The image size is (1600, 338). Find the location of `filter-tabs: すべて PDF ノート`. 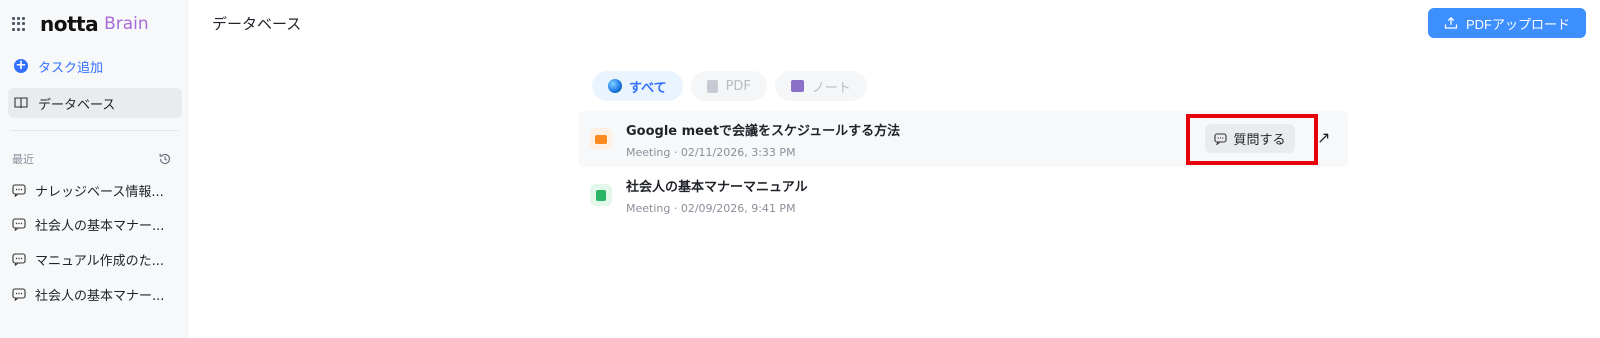

filter-tabs: すべて PDF ノート is located at coordinates (729, 86).